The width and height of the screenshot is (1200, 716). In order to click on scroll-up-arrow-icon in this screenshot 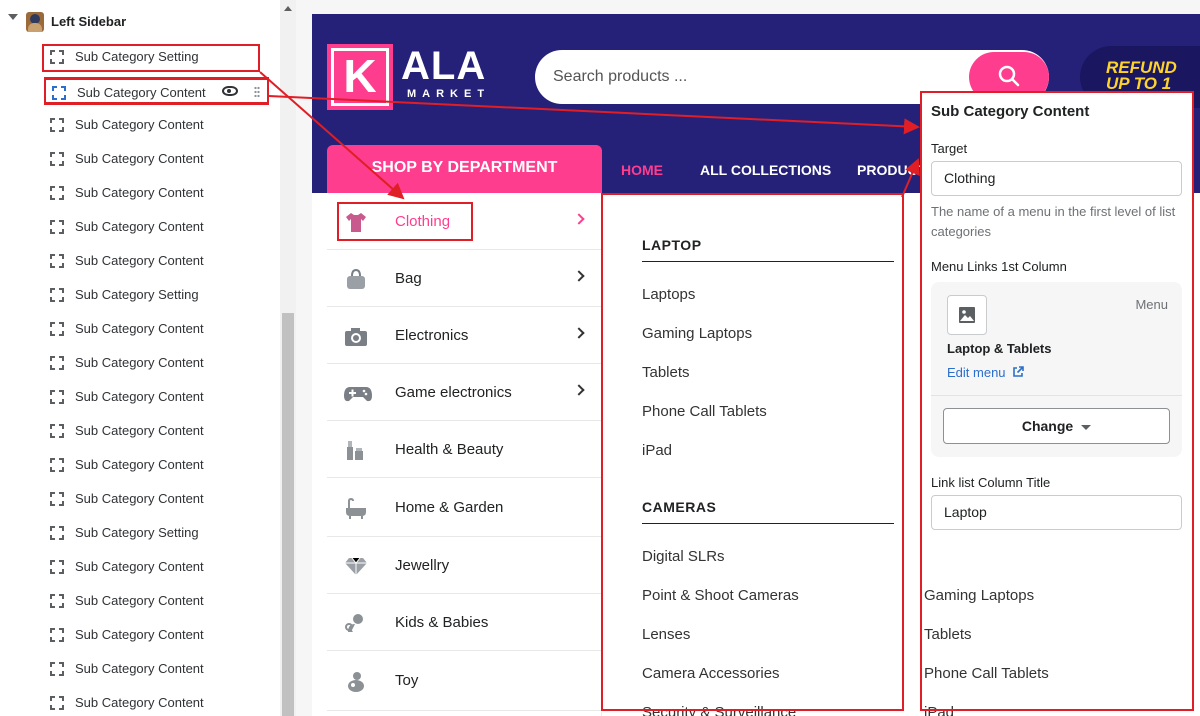, I will do `click(288, 8)`.